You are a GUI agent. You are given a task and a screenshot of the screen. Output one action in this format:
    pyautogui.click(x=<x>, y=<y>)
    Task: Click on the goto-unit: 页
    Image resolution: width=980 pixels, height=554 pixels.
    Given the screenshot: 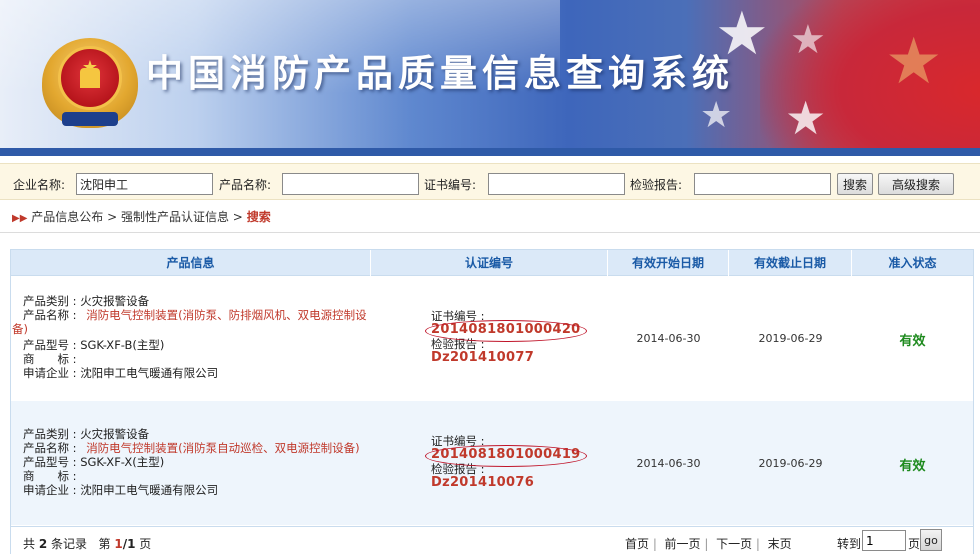 What is the action you would take?
    pyautogui.click(x=914, y=544)
    